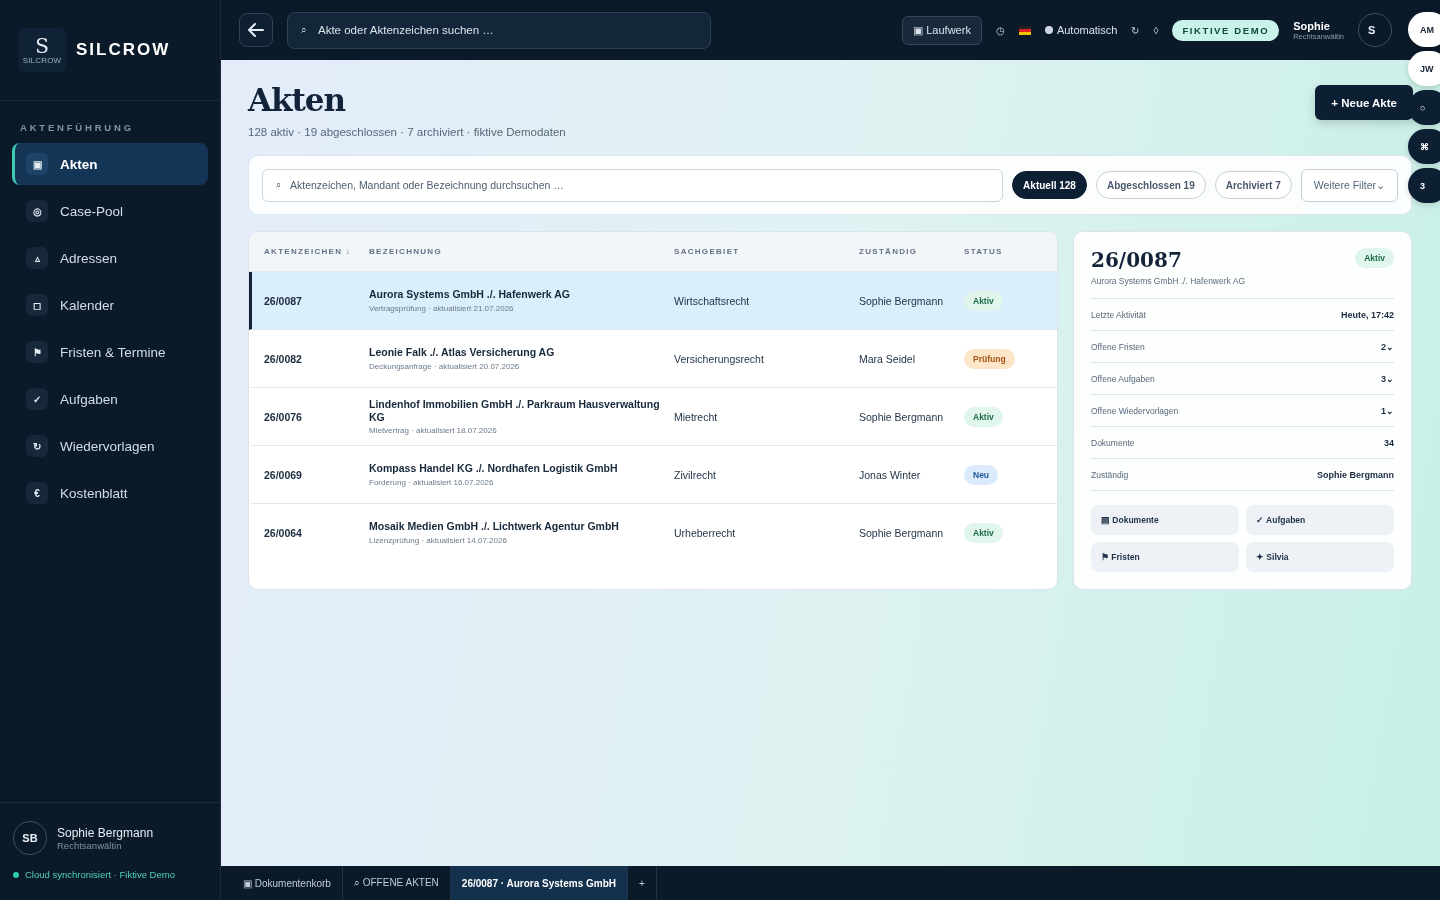 This screenshot has height=900, width=1440. What do you see at coordinates (1135, 30) in the screenshot?
I see `refresh-icon: ↻` at bounding box center [1135, 30].